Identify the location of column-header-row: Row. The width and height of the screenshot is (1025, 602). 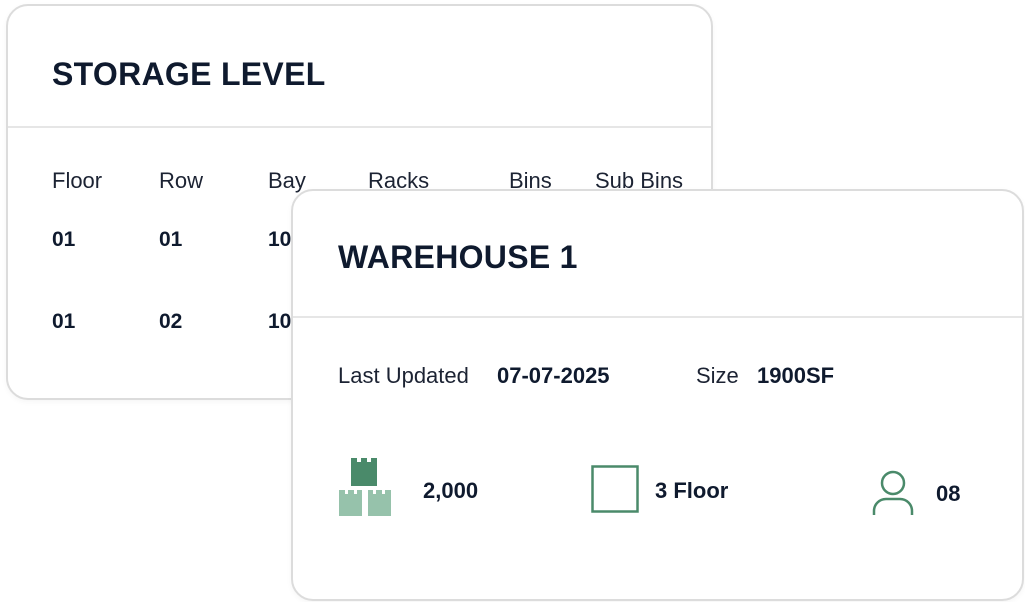
(181, 180).